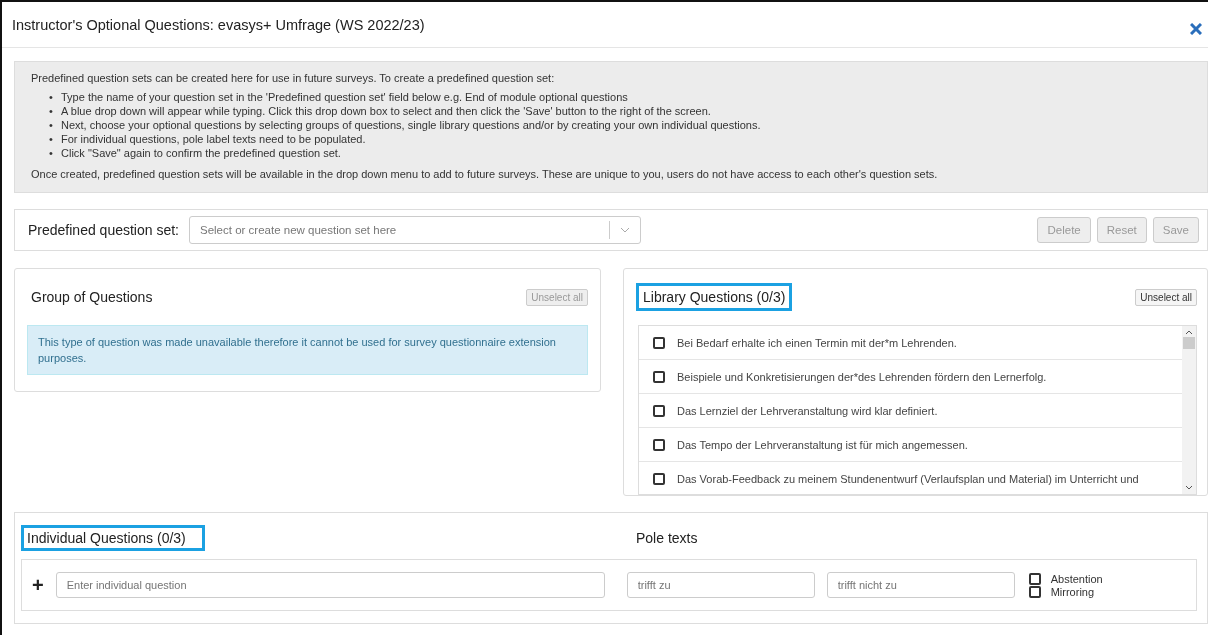 The image size is (1208, 635). Describe the element at coordinates (1189, 343) in the screenshot. I see `scrollbar-thumb` at that location.